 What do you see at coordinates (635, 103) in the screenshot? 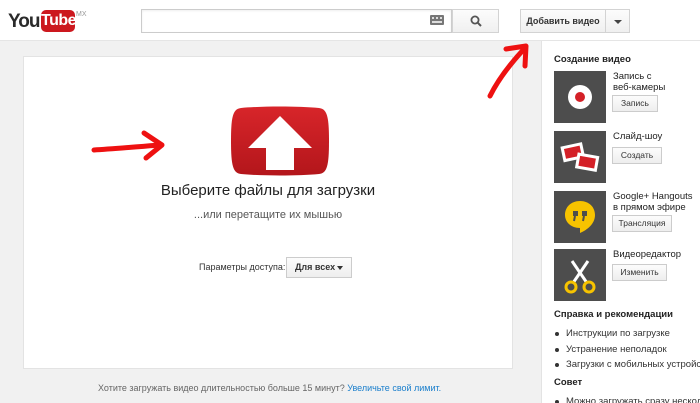
I see `record-button: Запись` at bounding box center [635, 103].